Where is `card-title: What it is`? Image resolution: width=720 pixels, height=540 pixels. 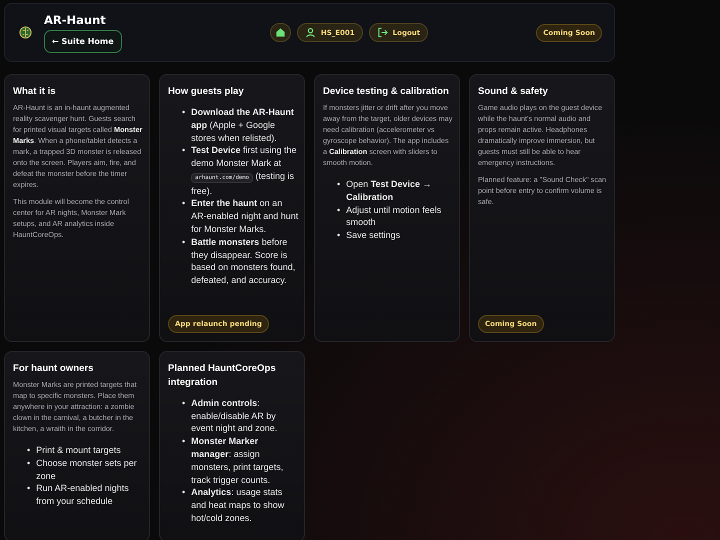
card-title: What it is is located at coordinates (34, 92).